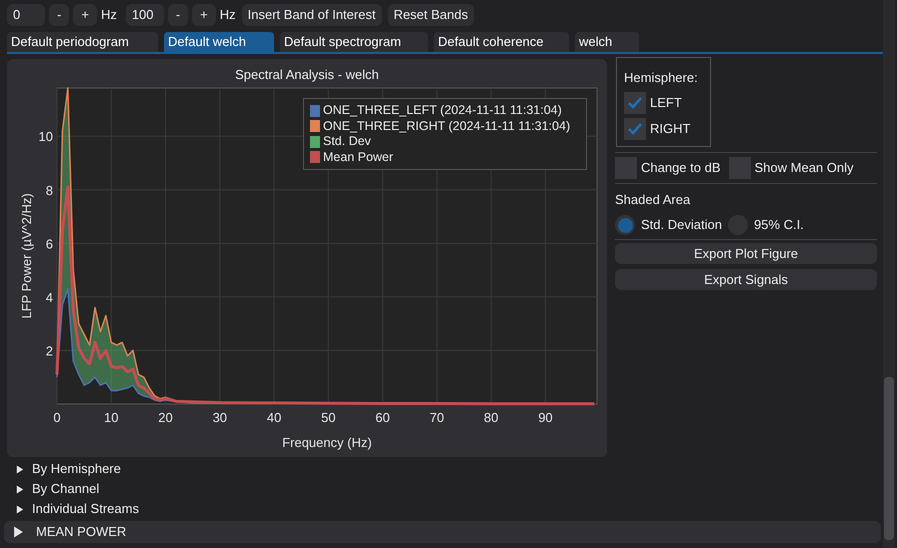  Describe the element at coordinates (111, 417) in the screenshot. I see `x-tick-label: 10` at that location.